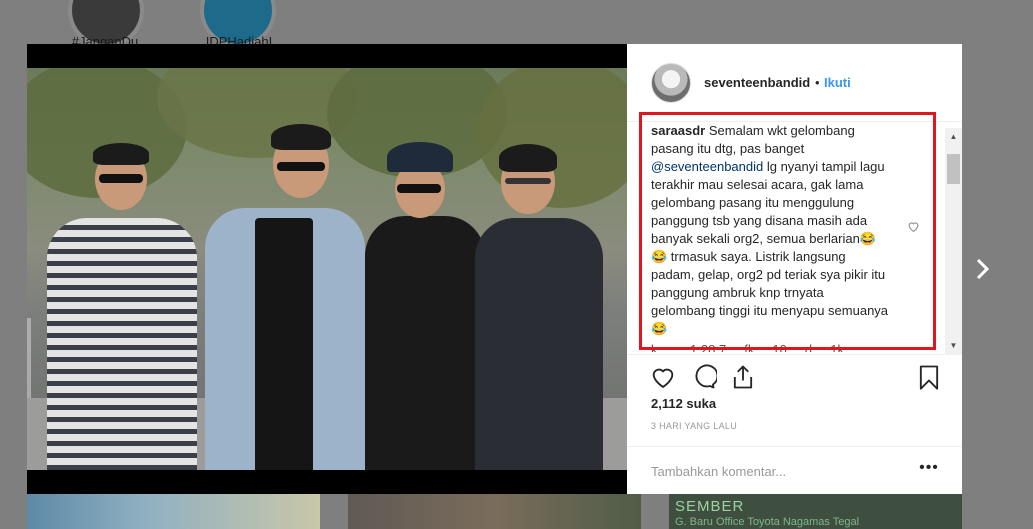 The image size is (1033, 529). Describe the element at coordinates (671, 83) in the screenshot. I see `avatar` at that location.